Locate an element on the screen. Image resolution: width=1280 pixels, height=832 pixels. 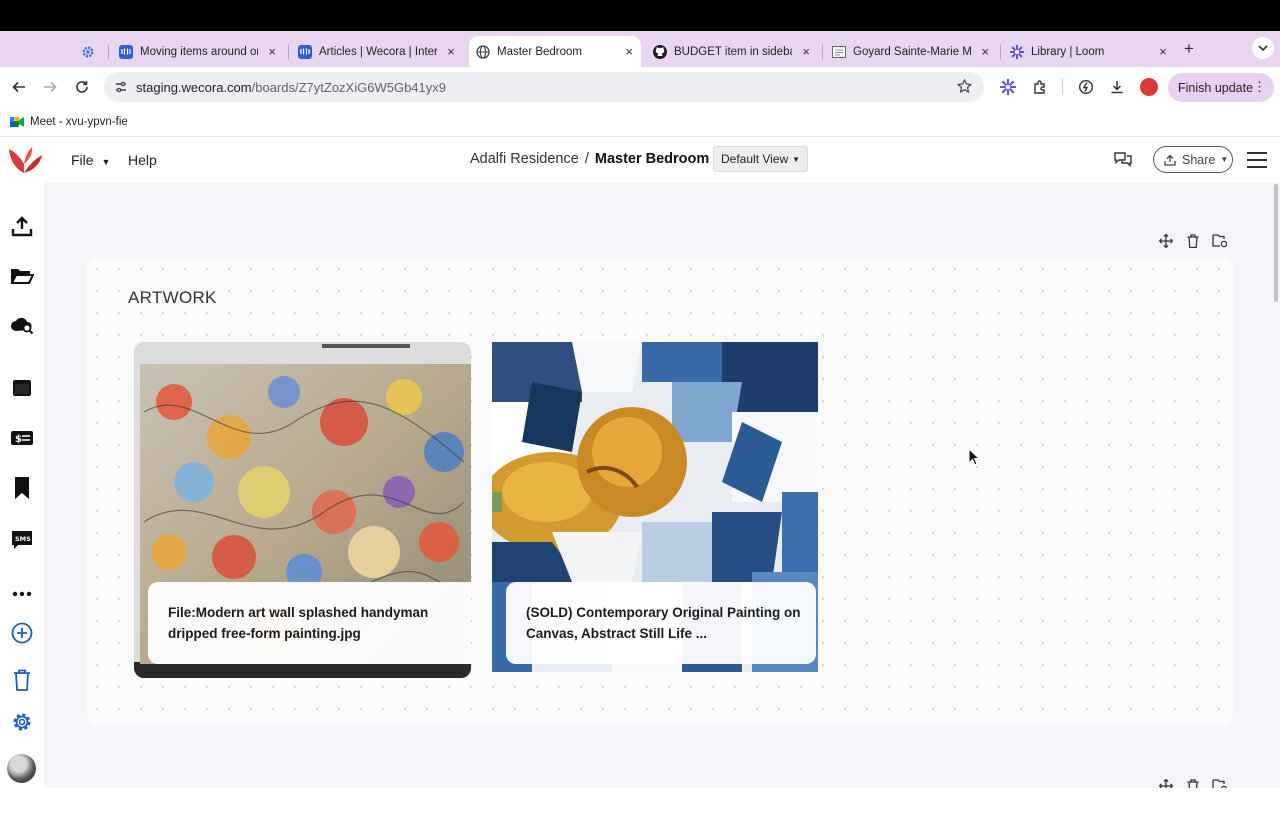
tab-goyard: Goyard Sainte-Marie M × is located at coordinates (911, 51).